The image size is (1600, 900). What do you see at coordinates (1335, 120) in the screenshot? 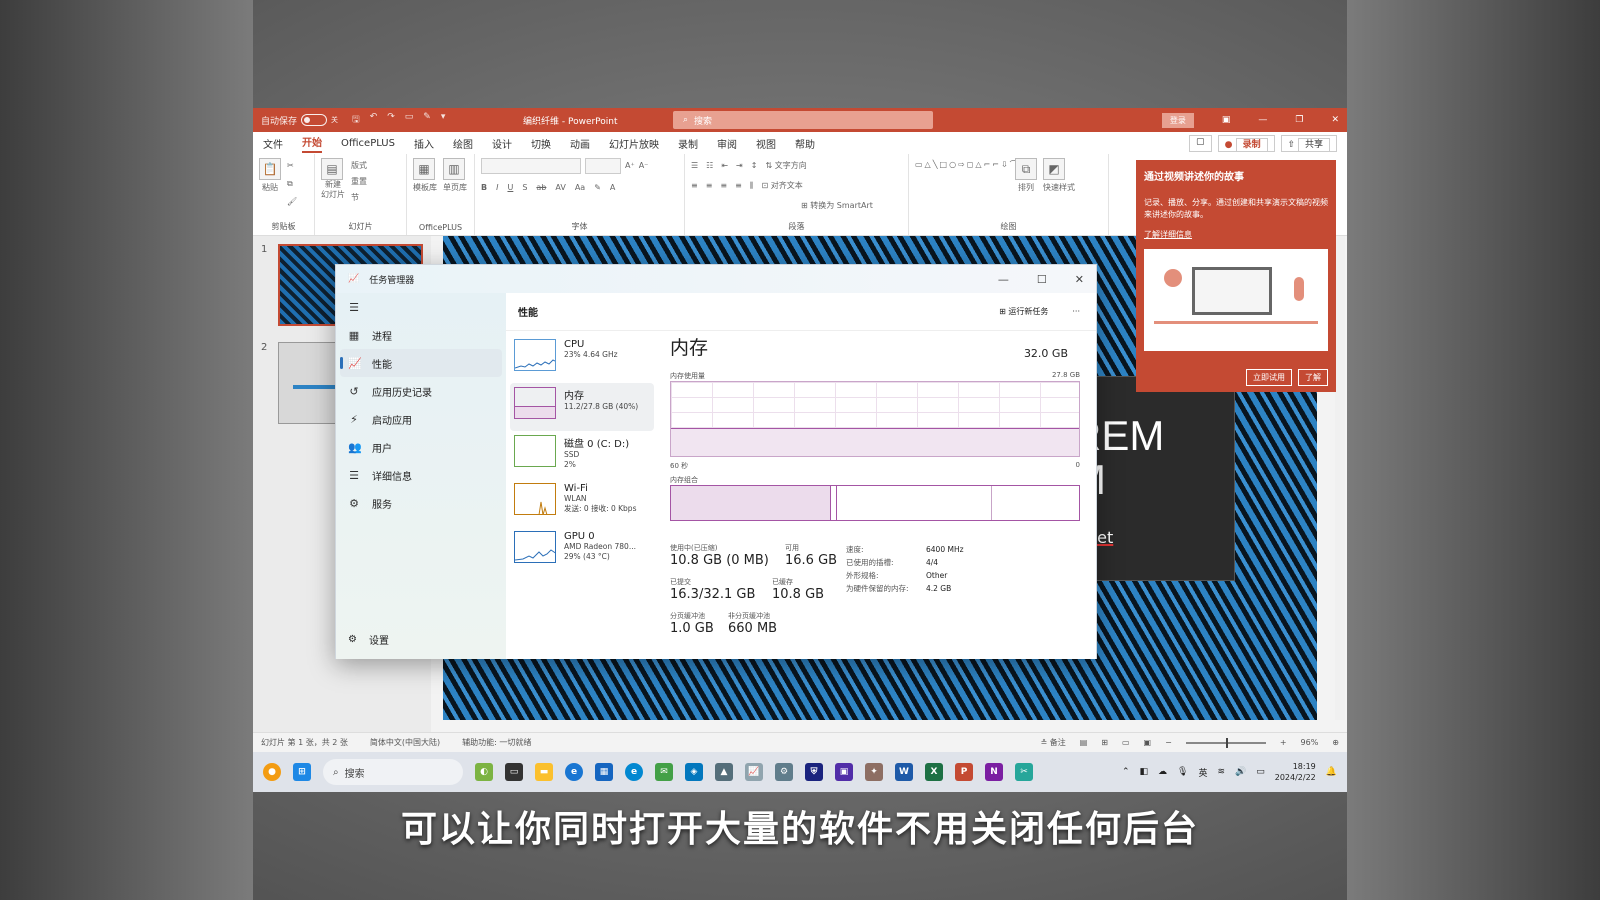
I see `close-icon: ✕` at bounding box center [1335, 120].